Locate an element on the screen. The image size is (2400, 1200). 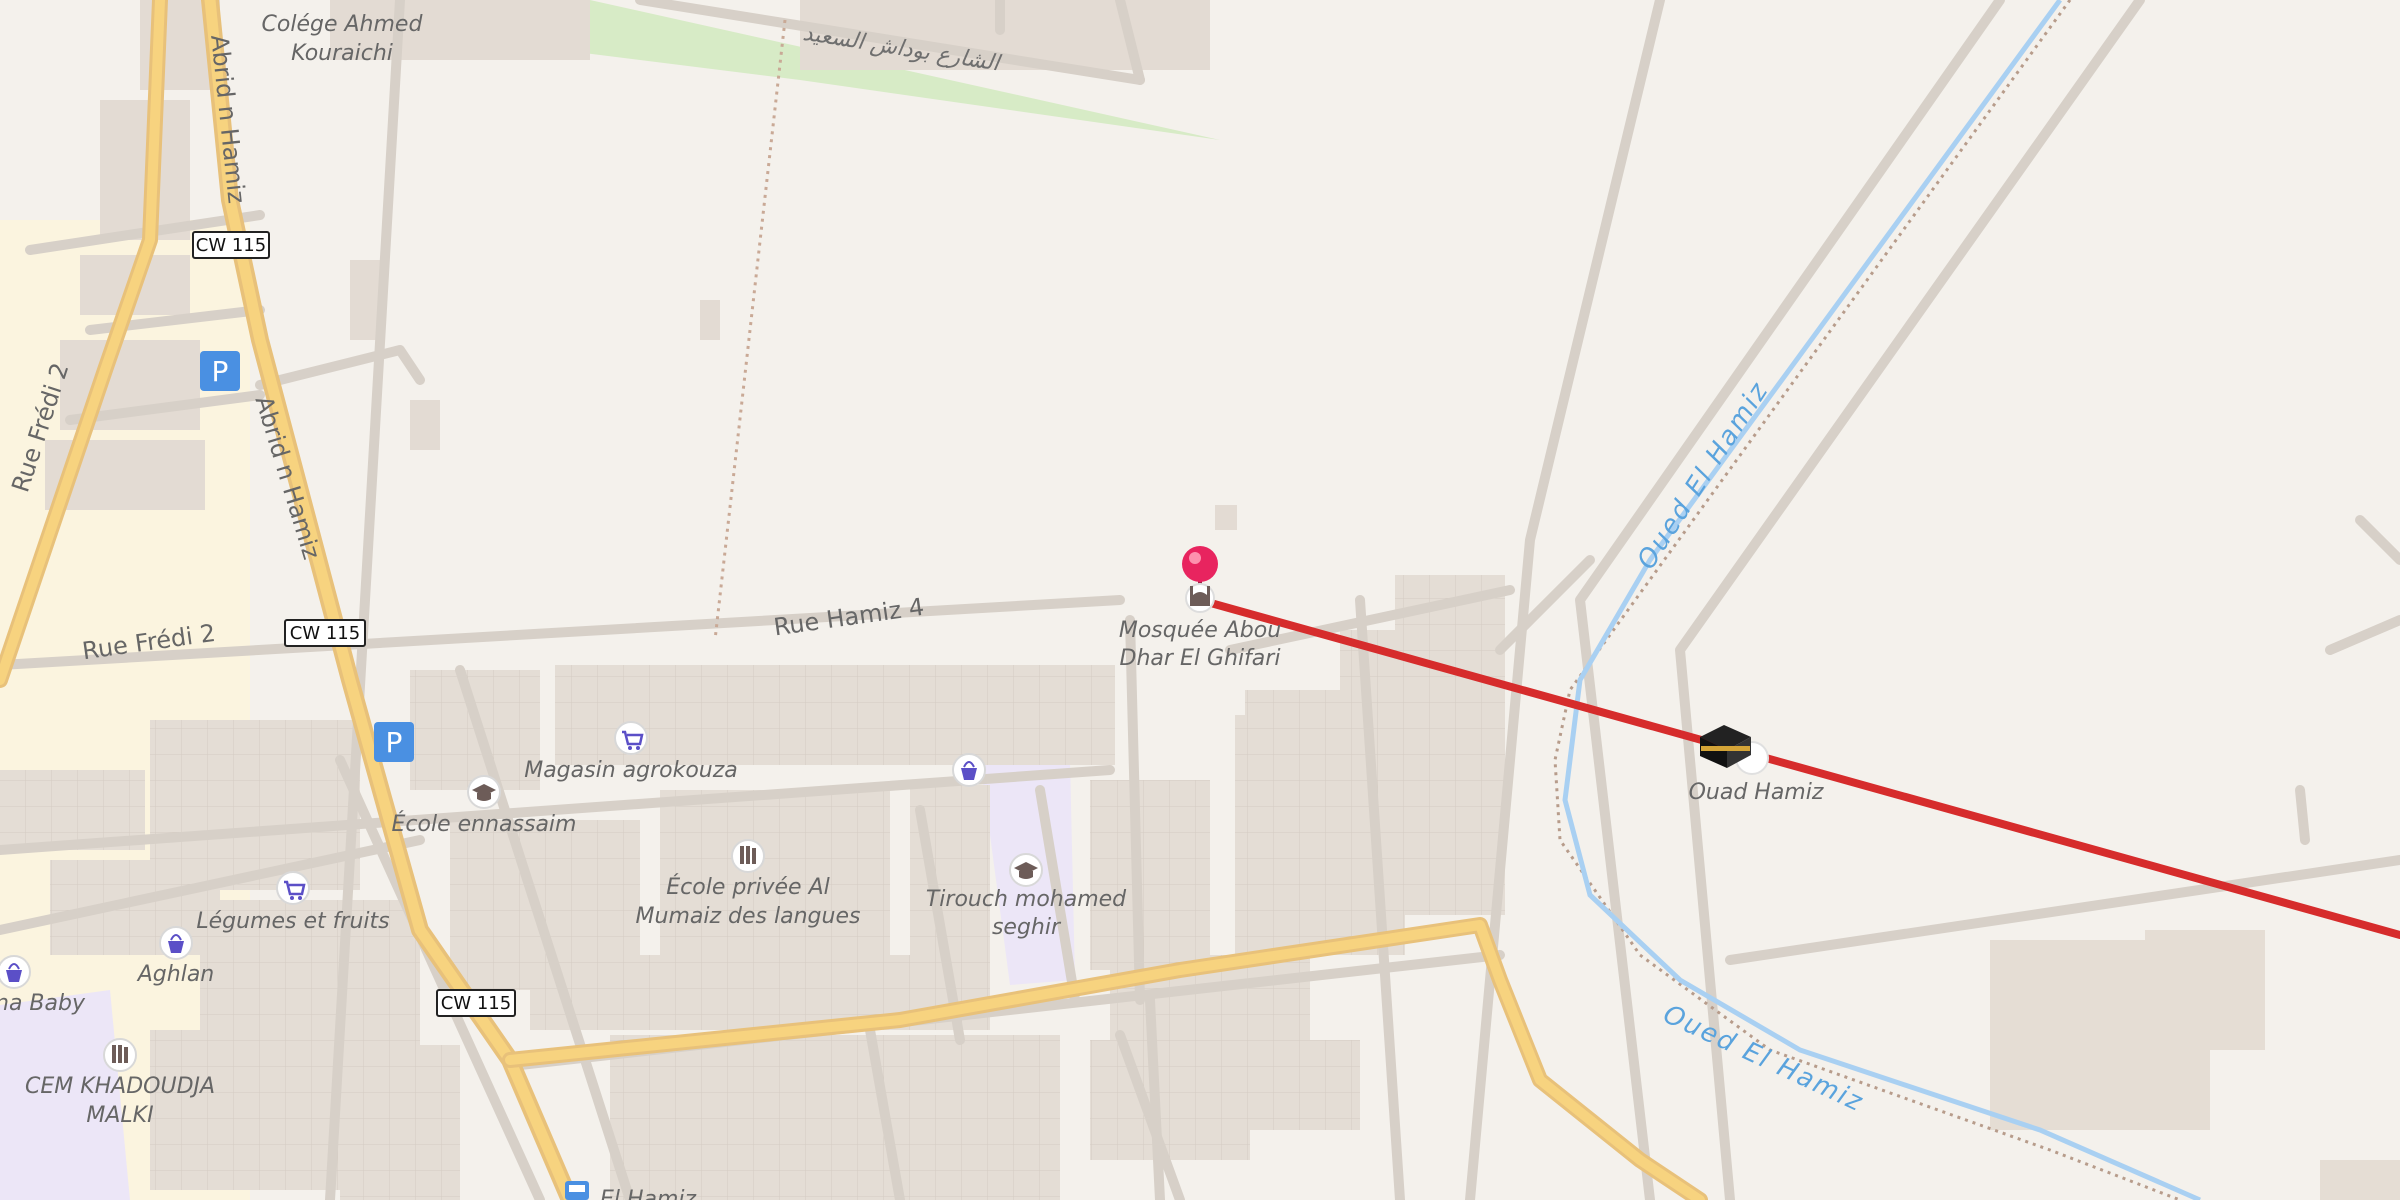
college-label-line1: Colége Ahmed is located at coordinates (343, 24).